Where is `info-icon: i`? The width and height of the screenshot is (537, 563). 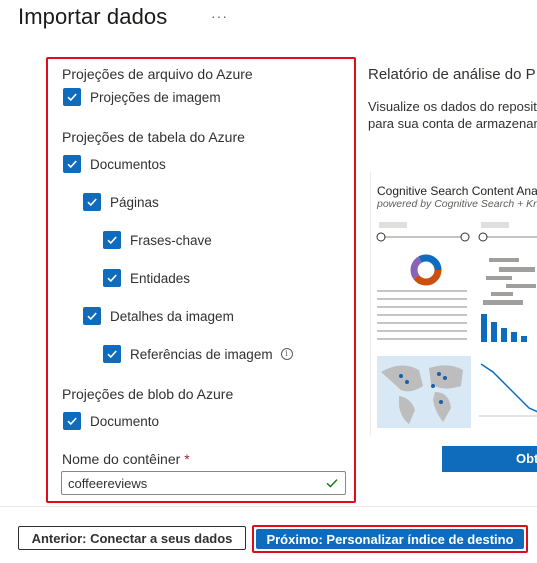
info-icon: i is located at coordinates (286, 354).